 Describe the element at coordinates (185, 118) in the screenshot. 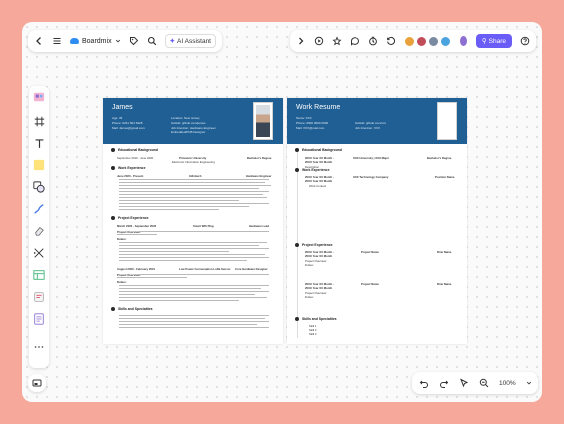

I see `resume-location: Location: New Jersey` at that location.